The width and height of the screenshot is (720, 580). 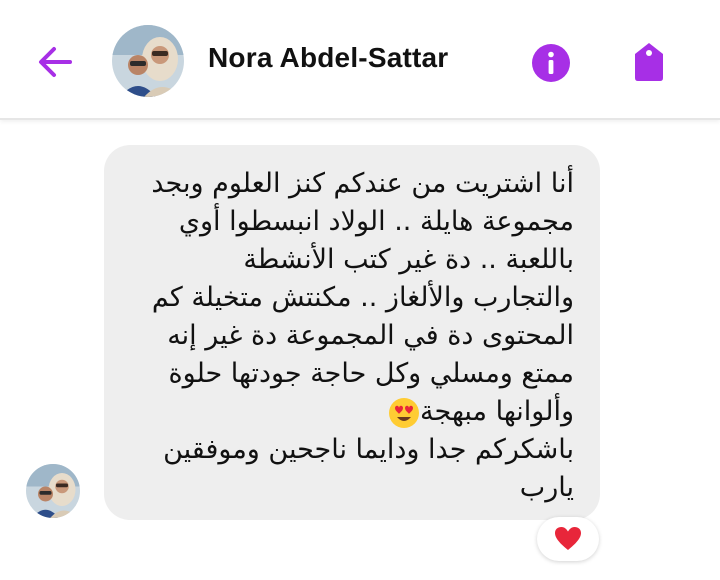 I want to click on avatar, so click(x=148, y=61).